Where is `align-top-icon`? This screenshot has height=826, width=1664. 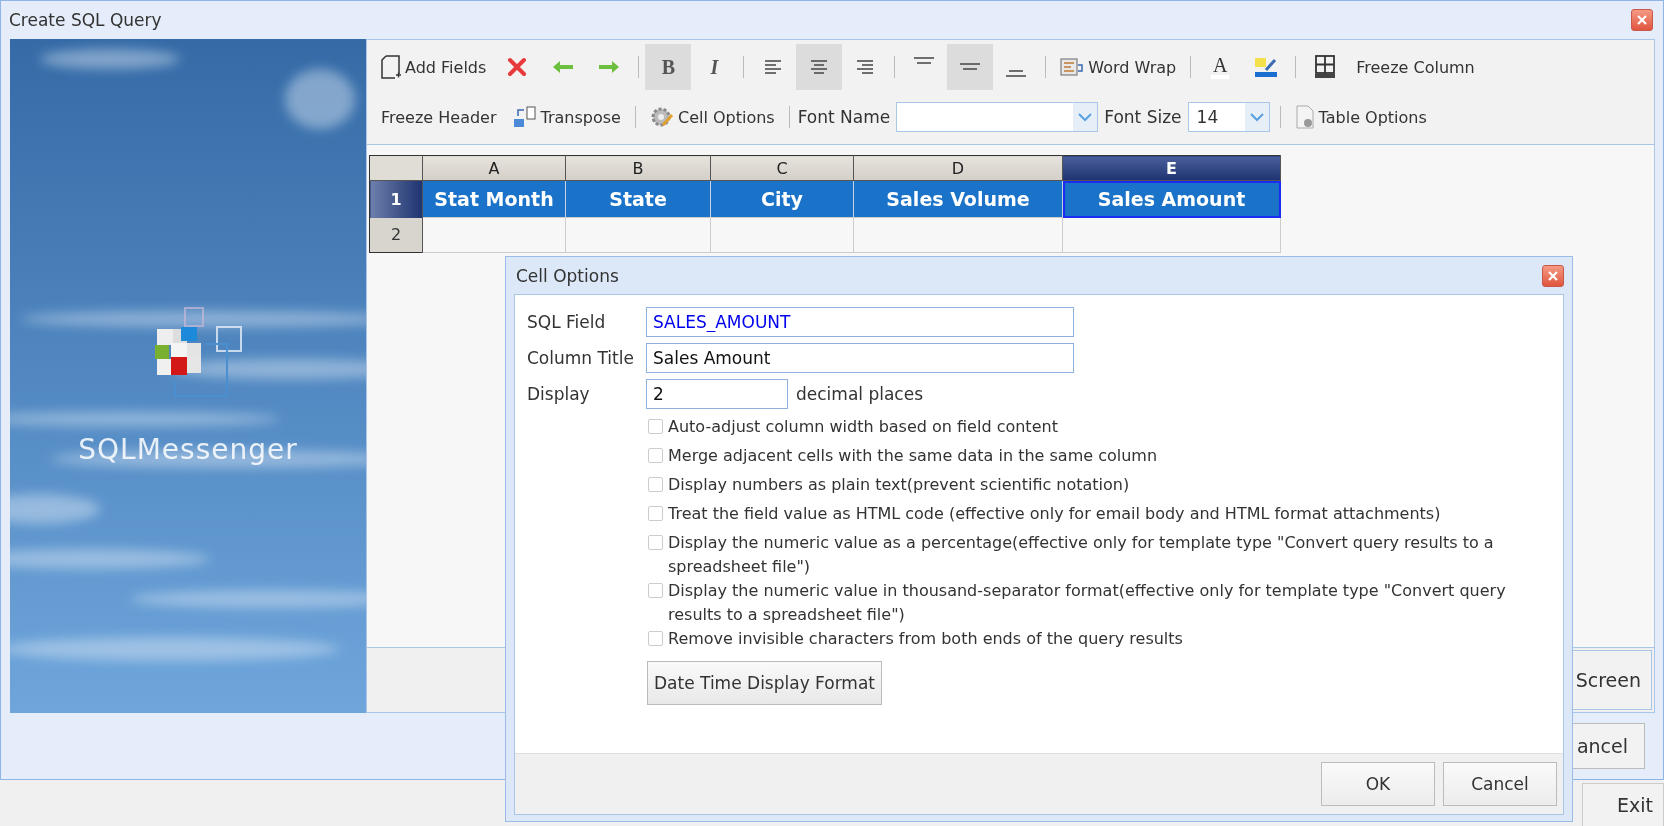
align-top-icon is located at coordinates (924, 61).